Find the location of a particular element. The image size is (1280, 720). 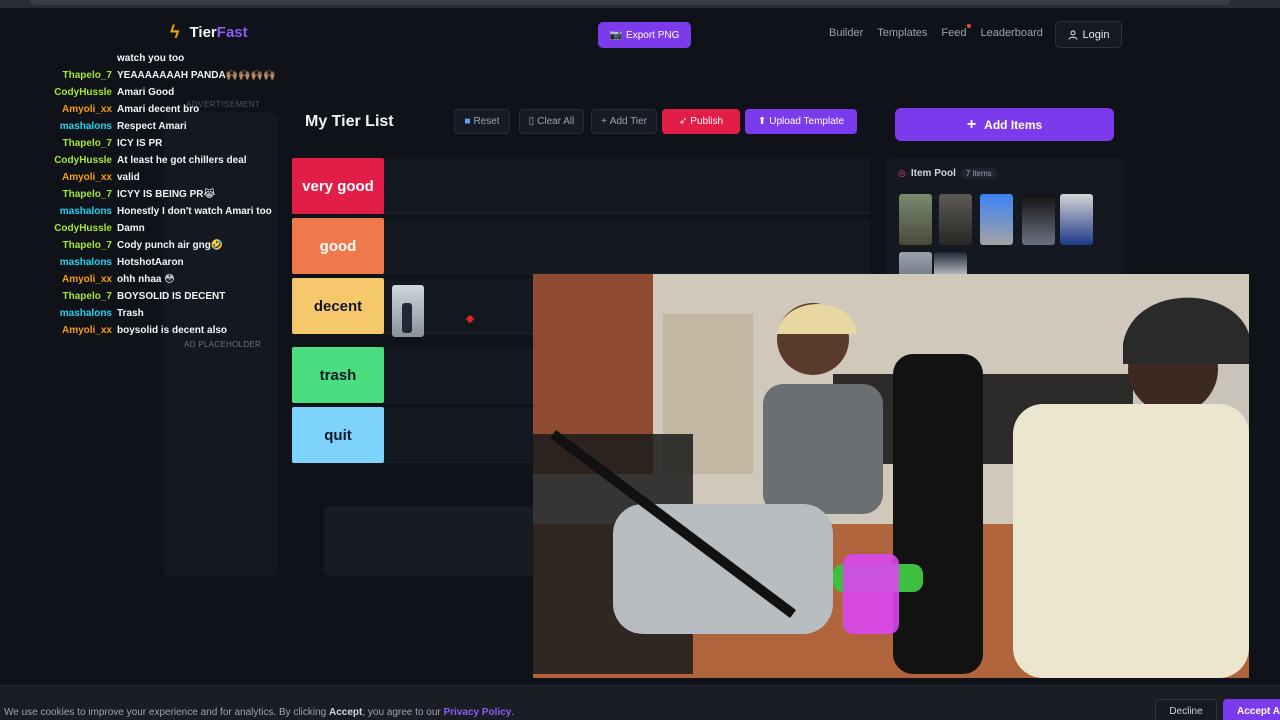

tier-row: good is located at coordinates (581, 246).